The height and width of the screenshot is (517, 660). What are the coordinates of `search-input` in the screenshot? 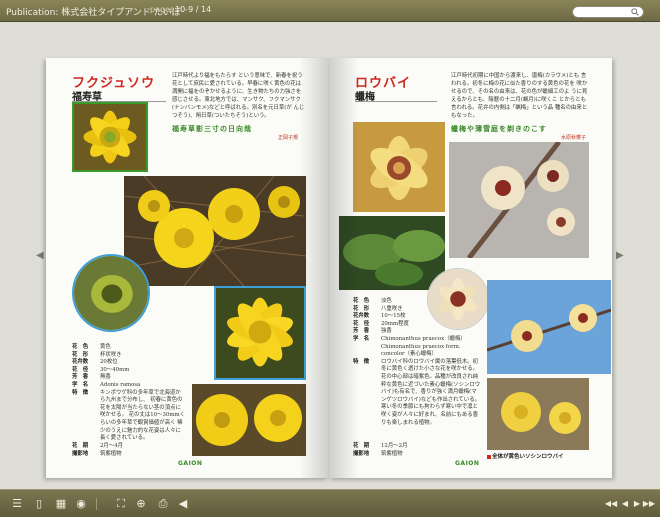 It's located at (608, 12).